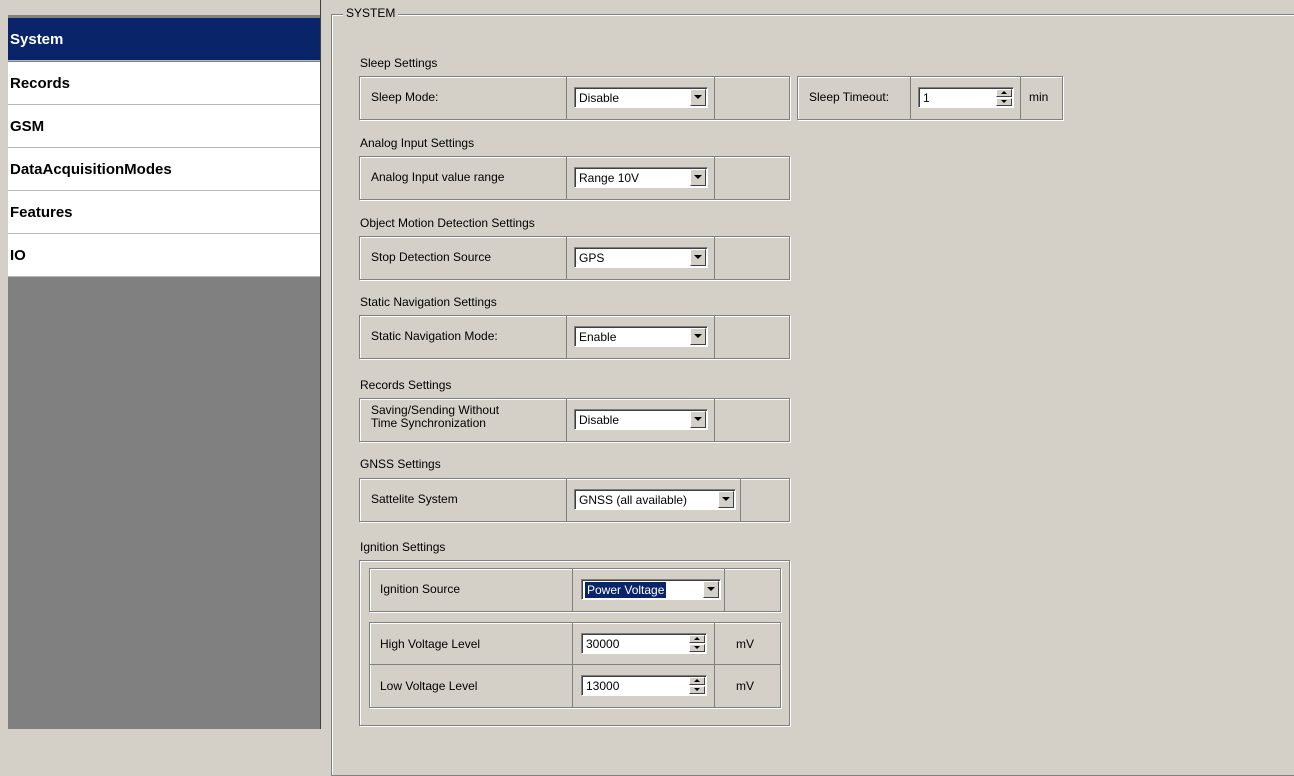 The image size is (1294, 776). Describe the element at coordinates (598, 337) in the screenshot. I see `static-navigation-mode-value: Enable` at that location.